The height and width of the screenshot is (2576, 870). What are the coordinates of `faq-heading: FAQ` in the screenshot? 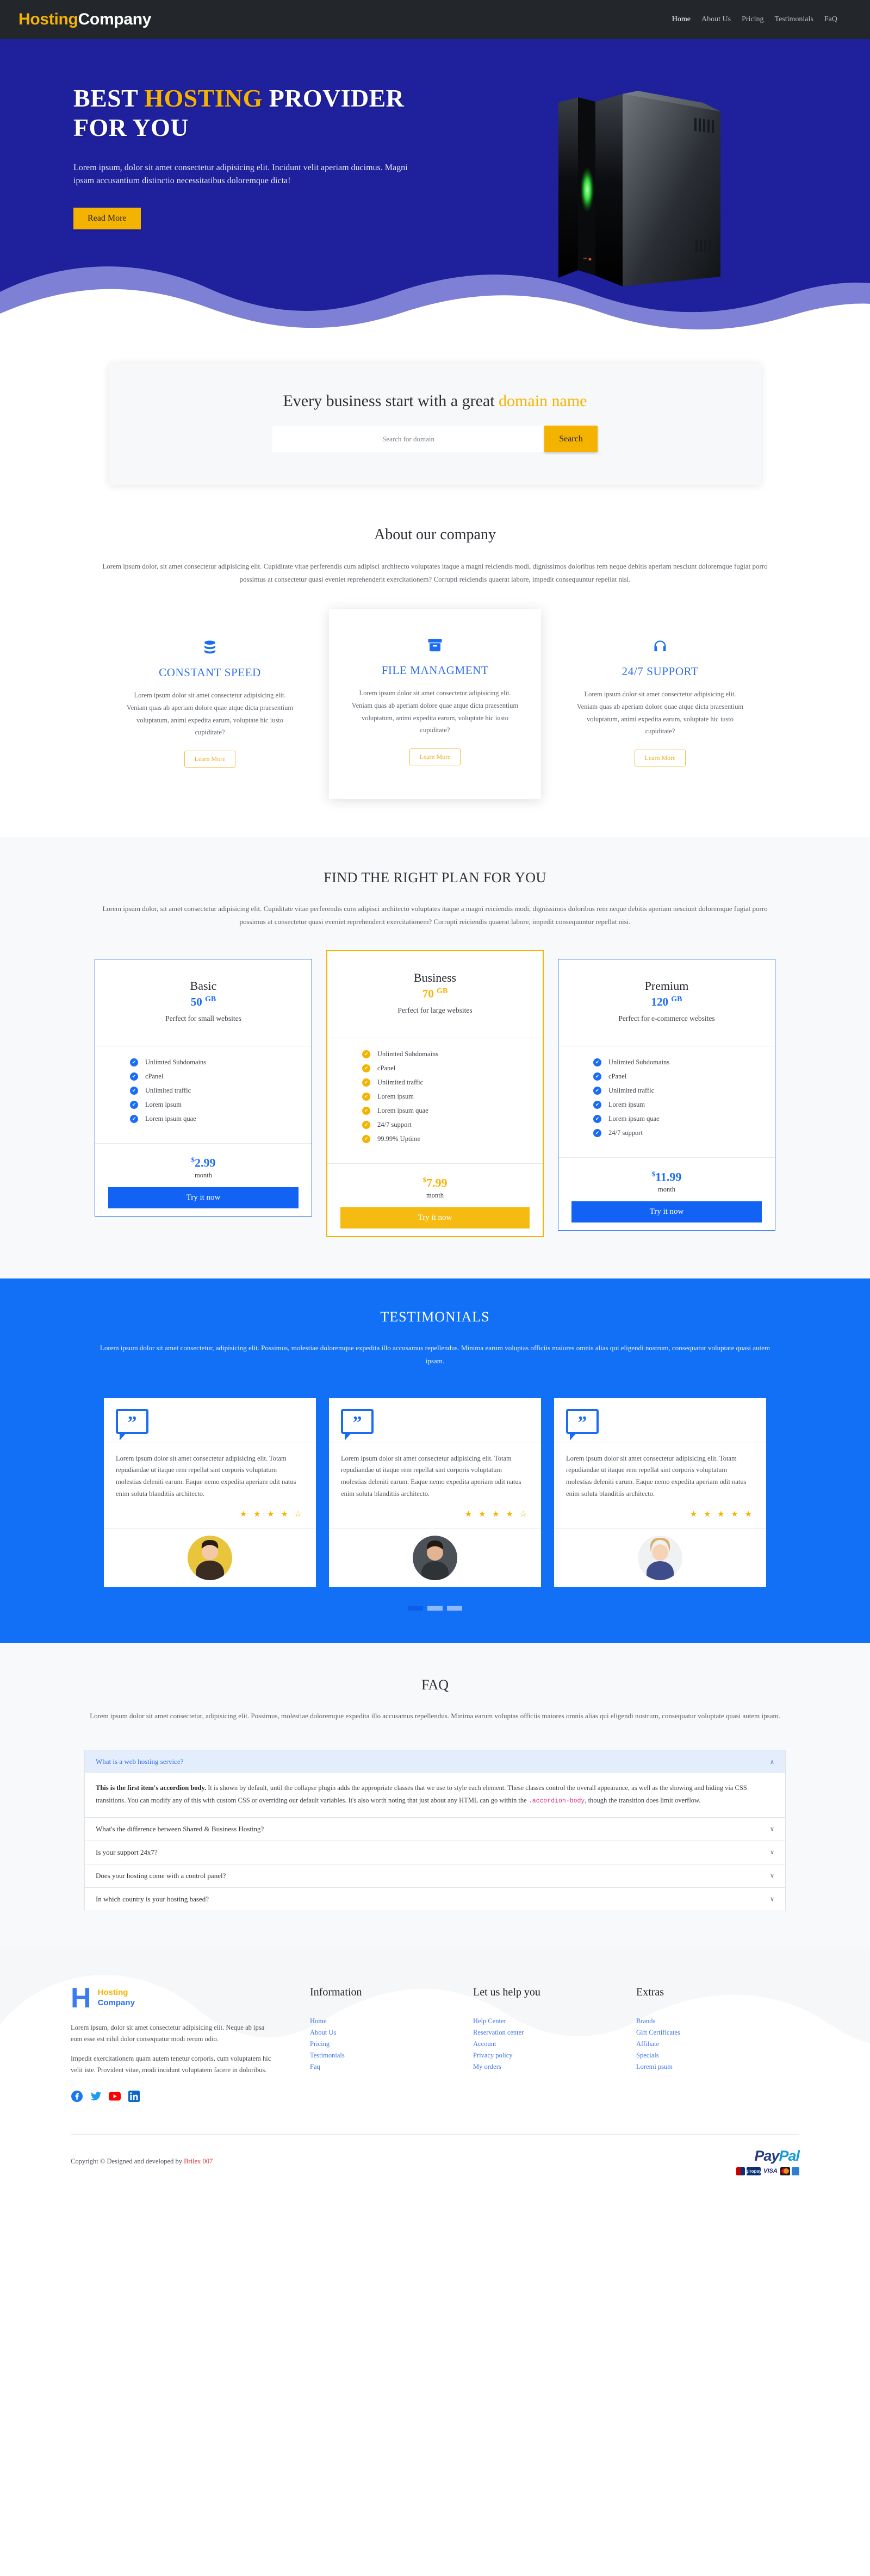 It's located at (435, 1685).